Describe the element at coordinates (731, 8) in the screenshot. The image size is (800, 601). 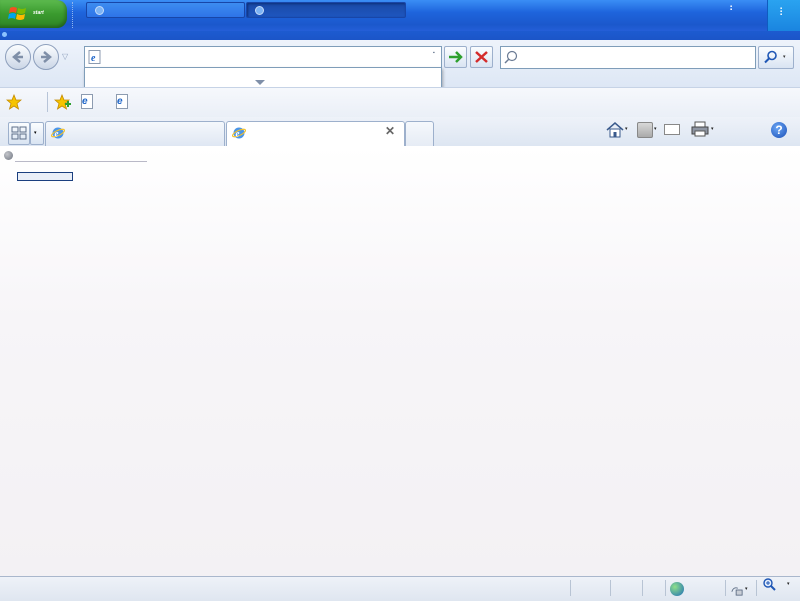
I see `tray-expand-icon: ▪ ▪` at that location.